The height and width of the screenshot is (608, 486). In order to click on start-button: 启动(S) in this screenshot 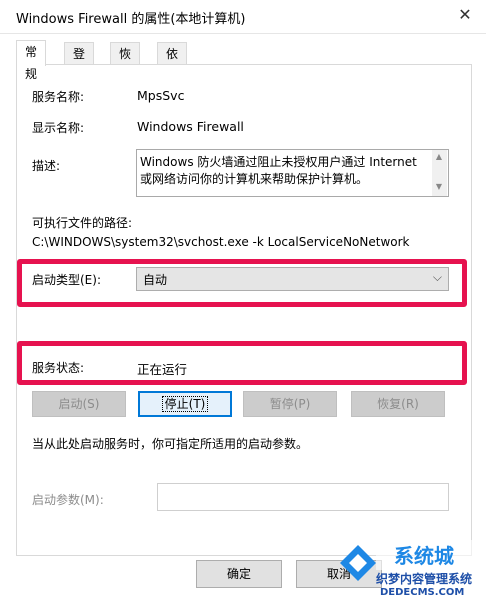, I will do `click(79, 404)`.